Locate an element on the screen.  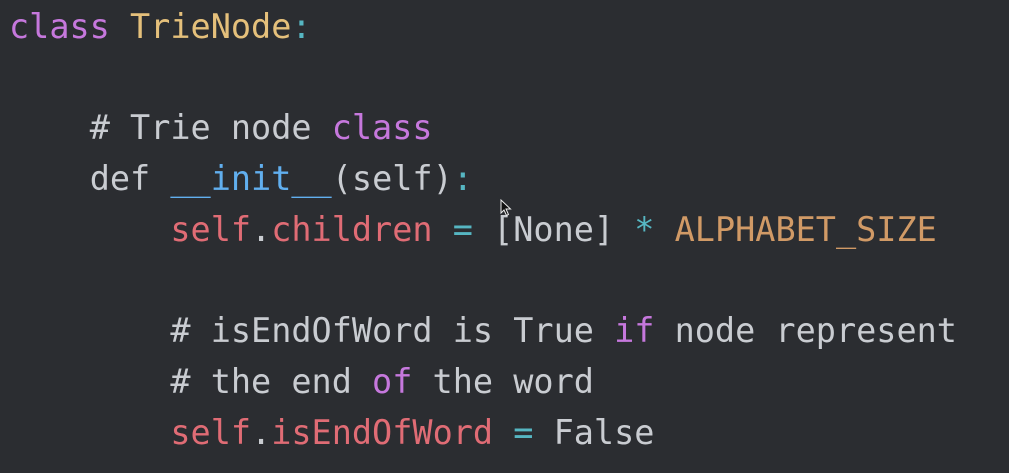
multiply-operator: * is located at coordinates (644, 229).